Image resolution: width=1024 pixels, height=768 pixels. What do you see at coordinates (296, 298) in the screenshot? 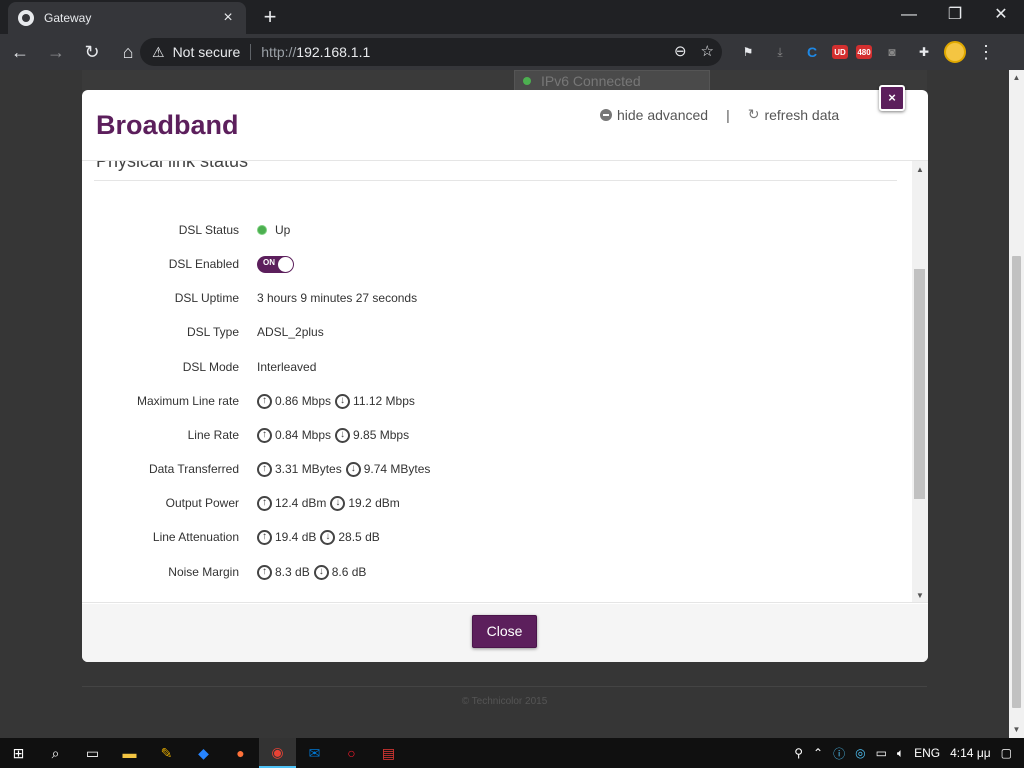
I see `dsl-uptime-row: DSL Uptime 3 hours 9 minutes 27 seconds` at bounding box center [296, 298].